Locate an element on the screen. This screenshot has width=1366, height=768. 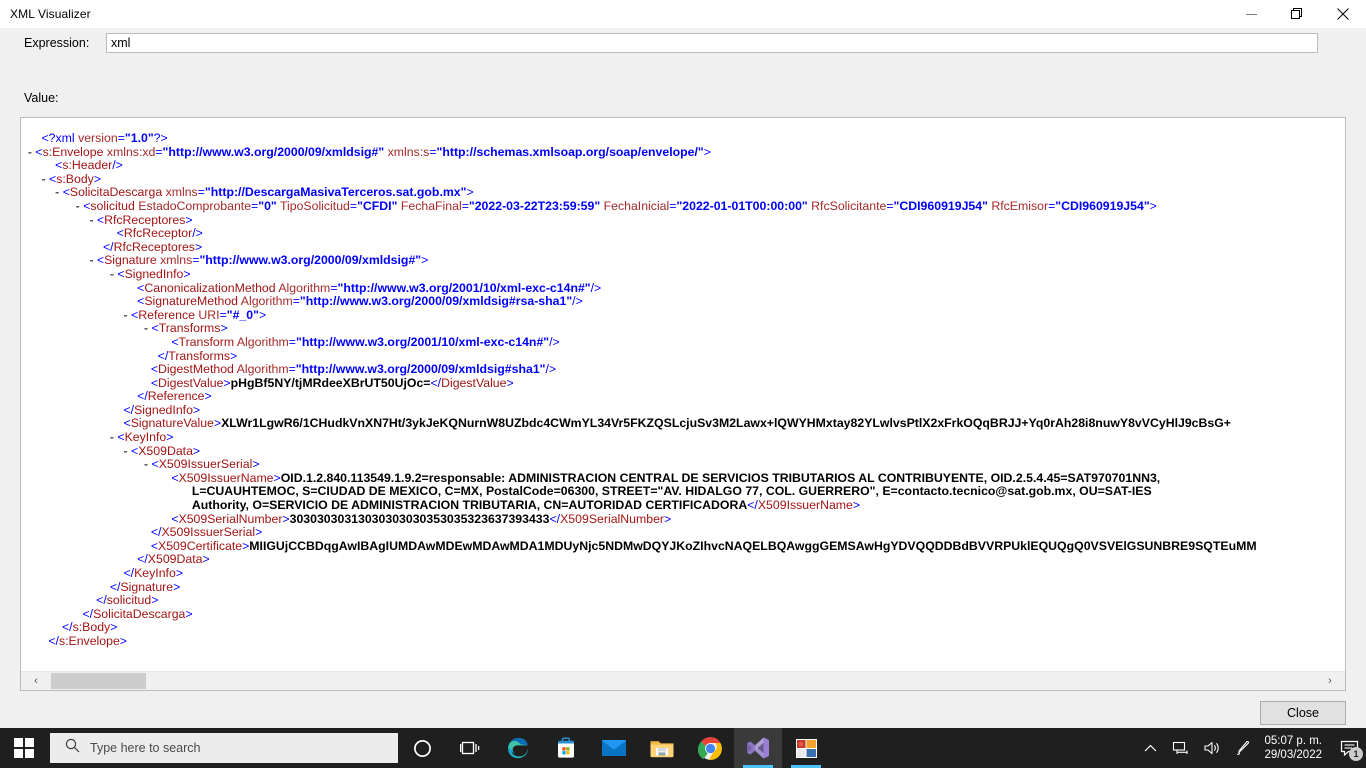
expression-row: Expression: is located at coordinates (683, 43).